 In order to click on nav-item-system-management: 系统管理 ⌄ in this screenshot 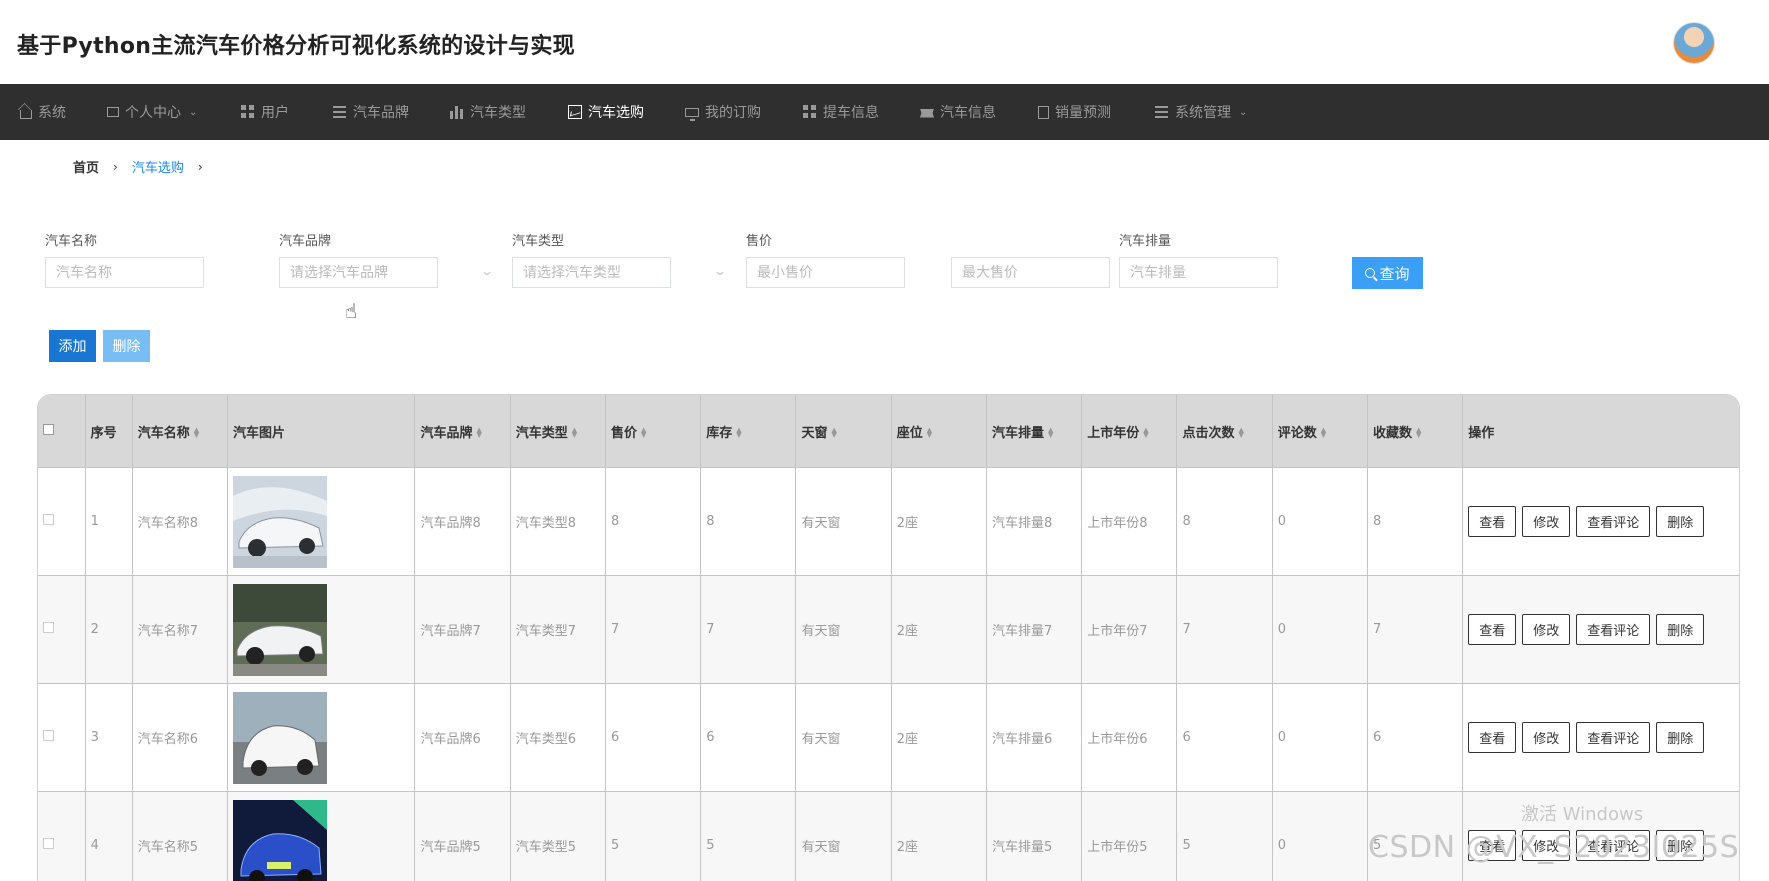, I will do `click(1201, 112)`.